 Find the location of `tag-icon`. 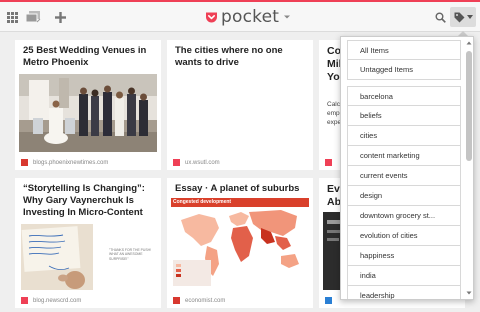

tag-icon is located at coordinates (459, 17).